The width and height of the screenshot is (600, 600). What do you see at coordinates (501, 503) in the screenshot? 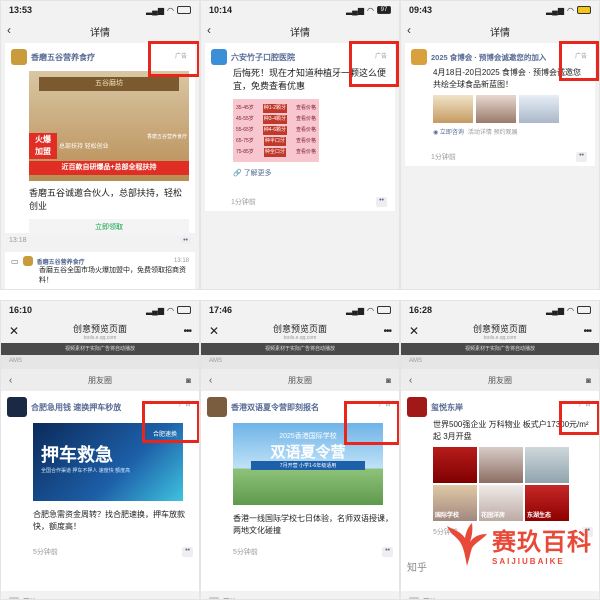
I see `ad-image-thumb: 花园洋房` at bounding box center [501, 503].